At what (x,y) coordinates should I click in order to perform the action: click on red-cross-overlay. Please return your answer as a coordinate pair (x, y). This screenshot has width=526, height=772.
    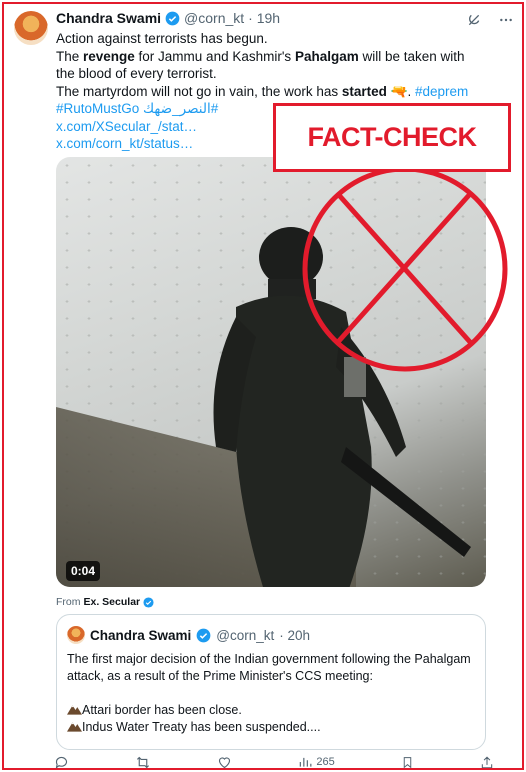
    Looking at the image, I should click on (405, 269).